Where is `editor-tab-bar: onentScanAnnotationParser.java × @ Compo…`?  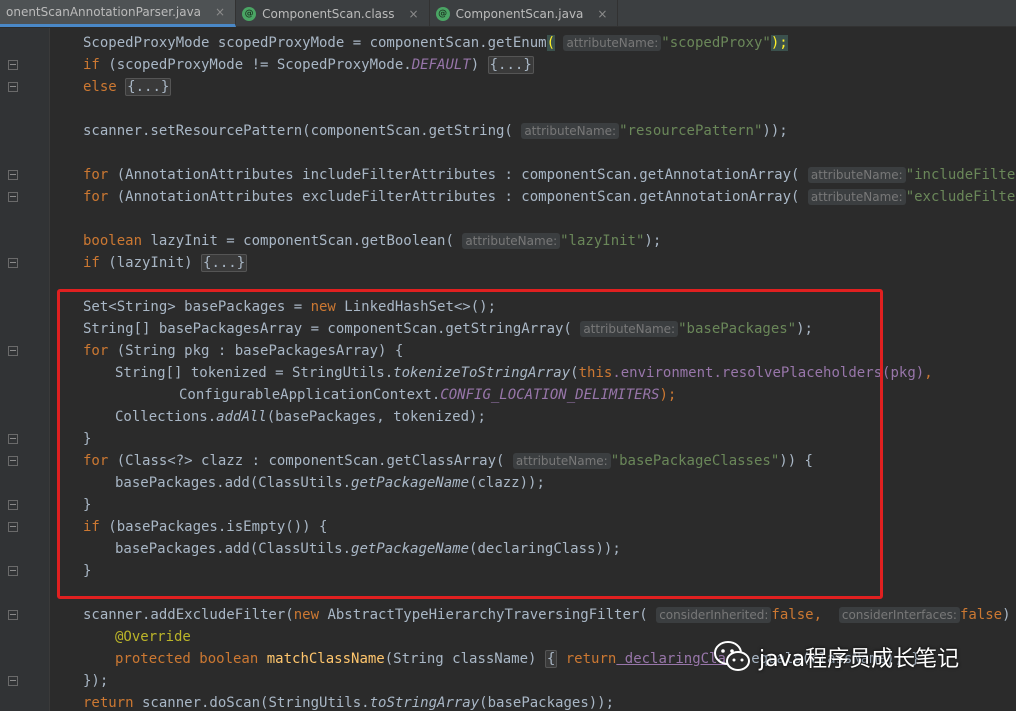
editor-tab-bar: onentScanAnnotationParser.java × @ Compo… is located at coordinates (508, 13).